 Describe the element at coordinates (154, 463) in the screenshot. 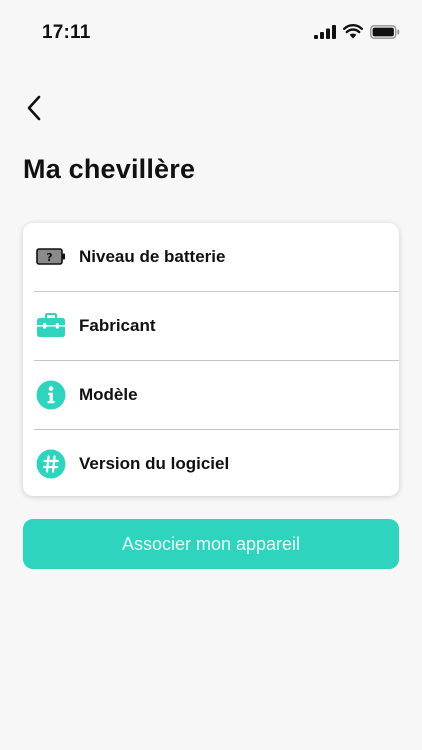

I see `info-row-label: Version du logiciel` at that location.